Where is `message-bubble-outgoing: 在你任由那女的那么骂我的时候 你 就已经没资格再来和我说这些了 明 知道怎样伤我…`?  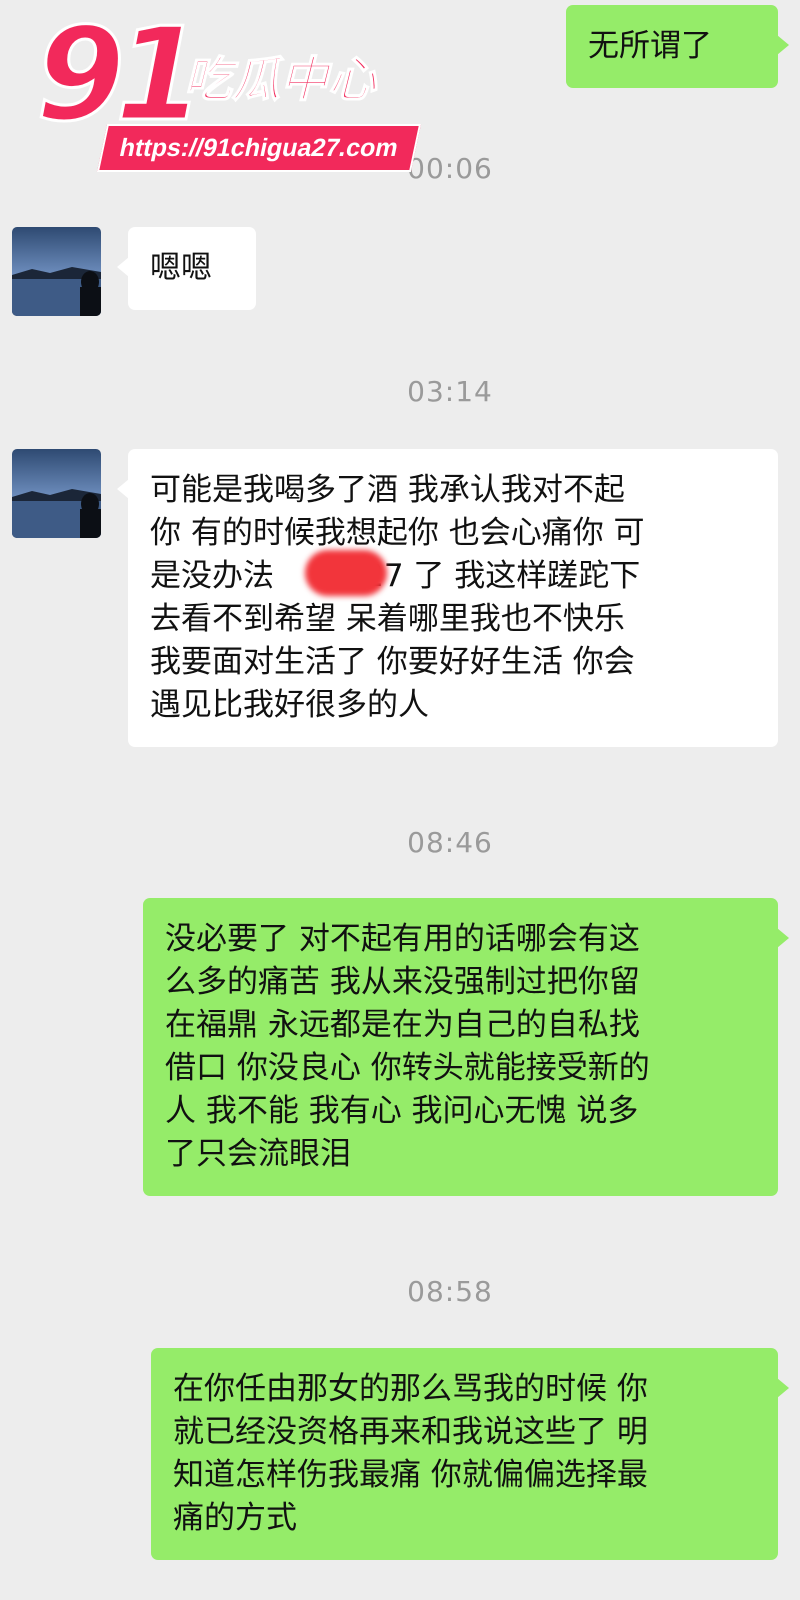
message-bubble-outgoing: 在你任由那女的那么骂我的时候 你 就已经没资格再来和我说这些了 明 知道怎样伤我… is located at coordinates (470, 1454).